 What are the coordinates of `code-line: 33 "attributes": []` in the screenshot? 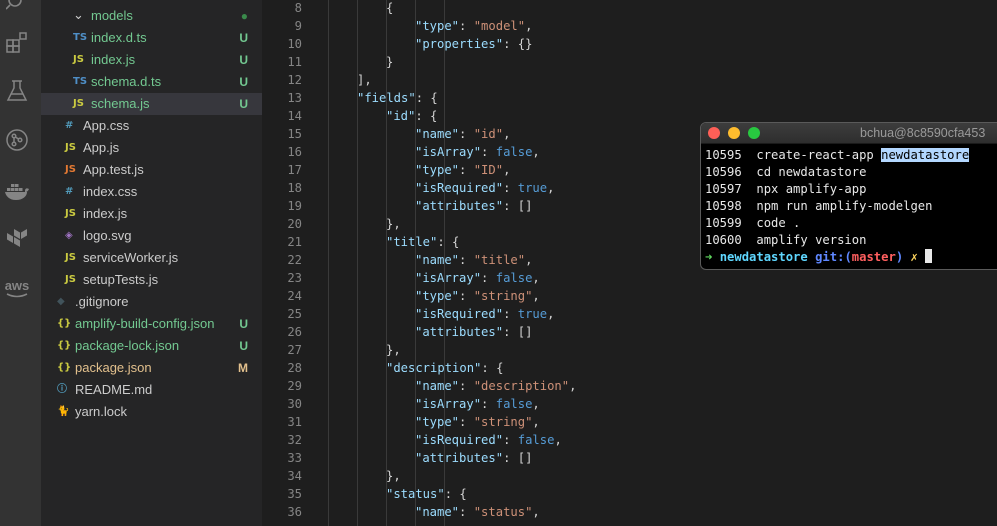 It's located at (629, 458).